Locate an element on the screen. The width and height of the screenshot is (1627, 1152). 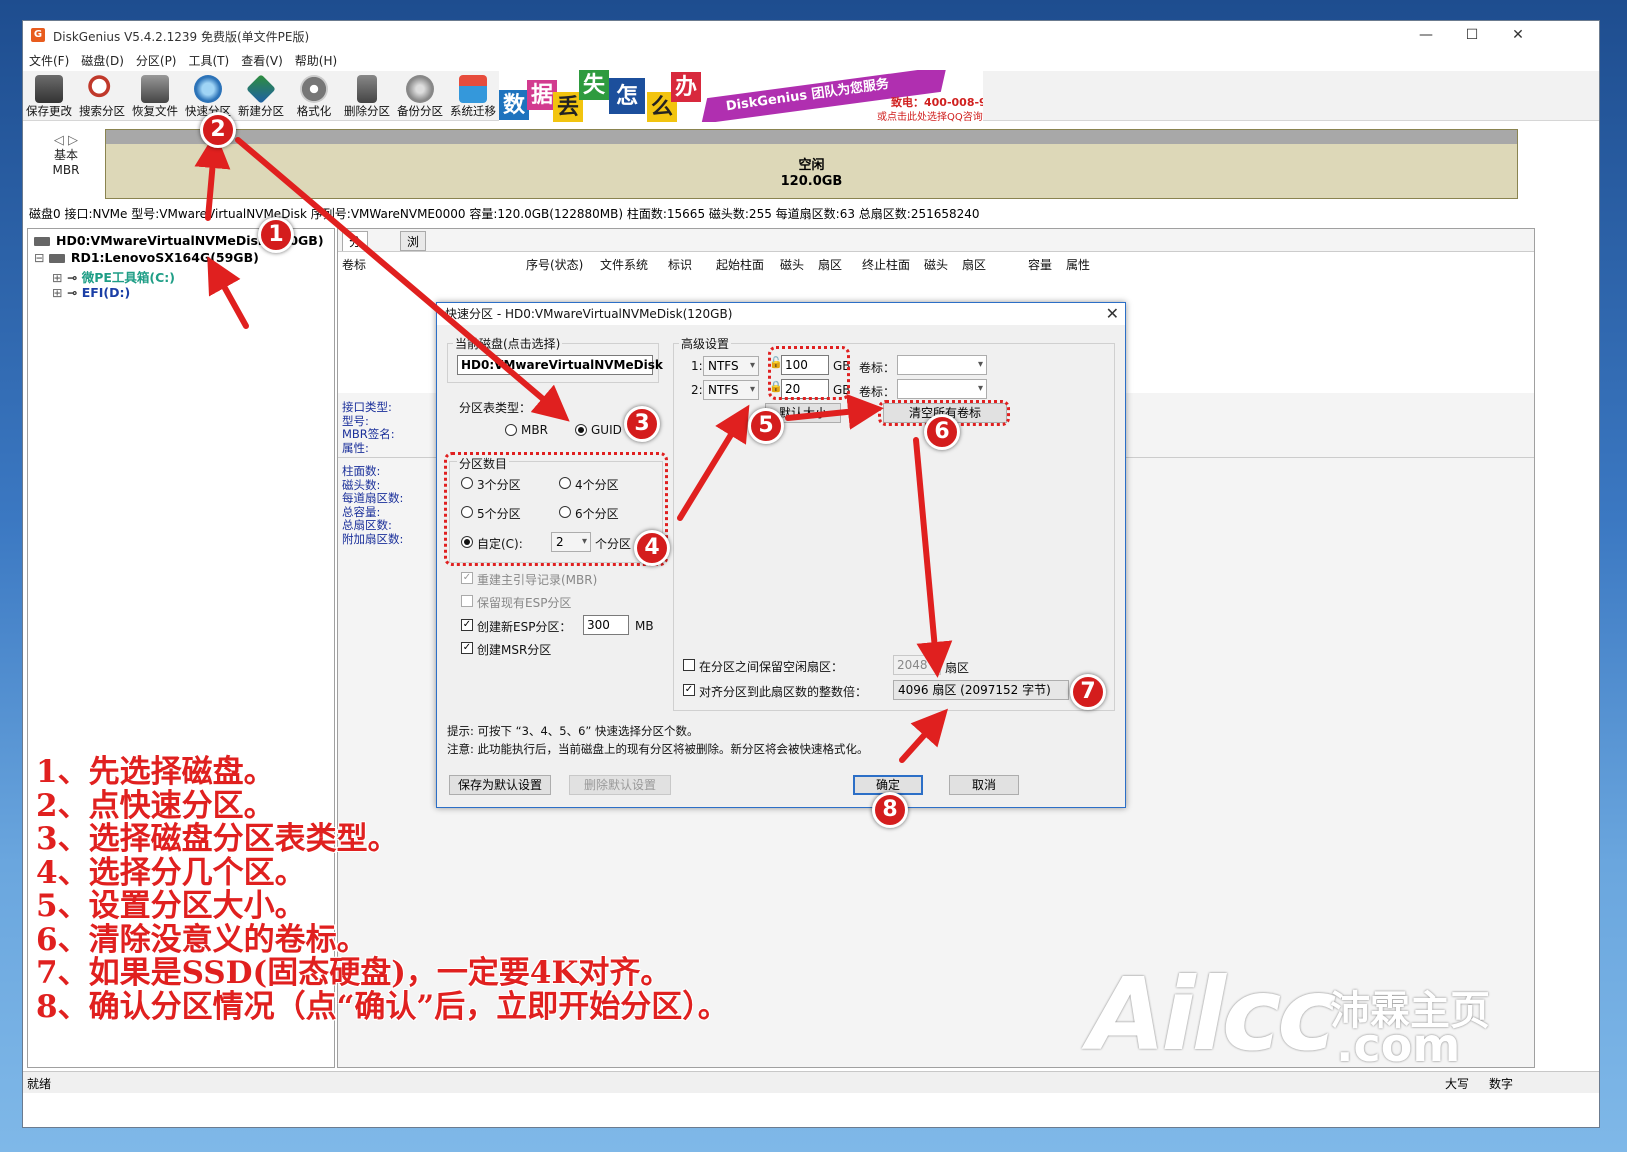
arrow-to-ok is located at coordinates (924, 735).